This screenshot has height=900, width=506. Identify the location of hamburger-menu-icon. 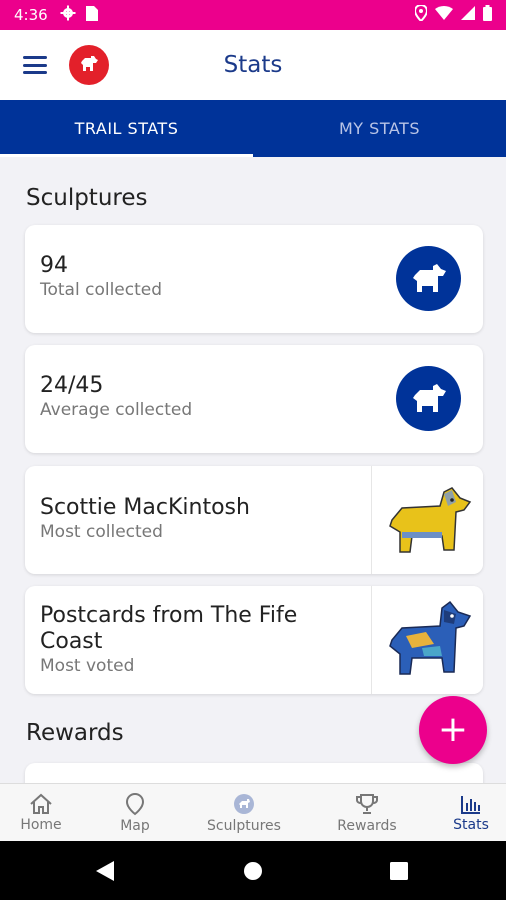
(35, 65).